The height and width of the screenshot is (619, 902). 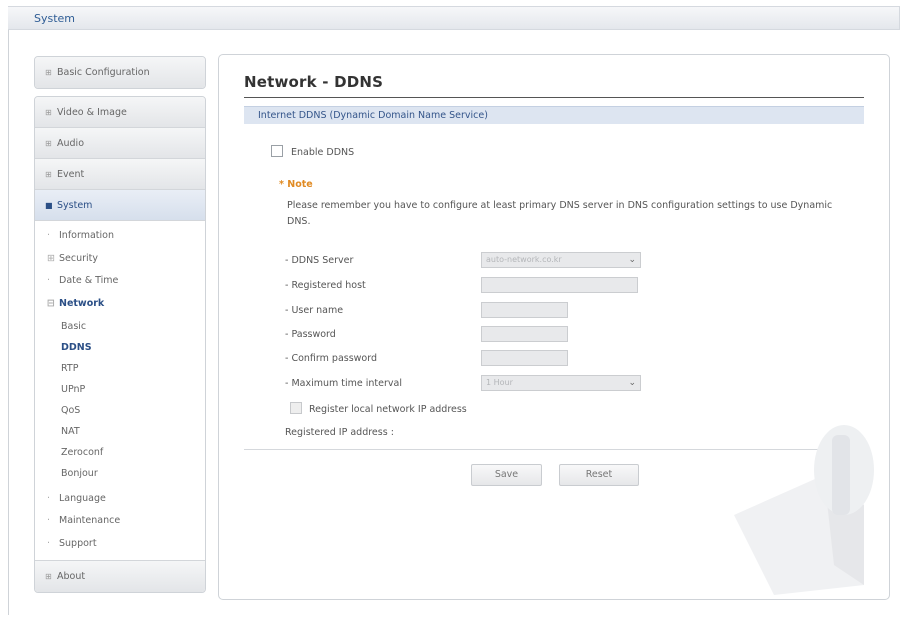 What do you see at coordinates (86, 235) in the screenshot?
I see `sidebar-item-label: Information` at bounding box center [86, 235].